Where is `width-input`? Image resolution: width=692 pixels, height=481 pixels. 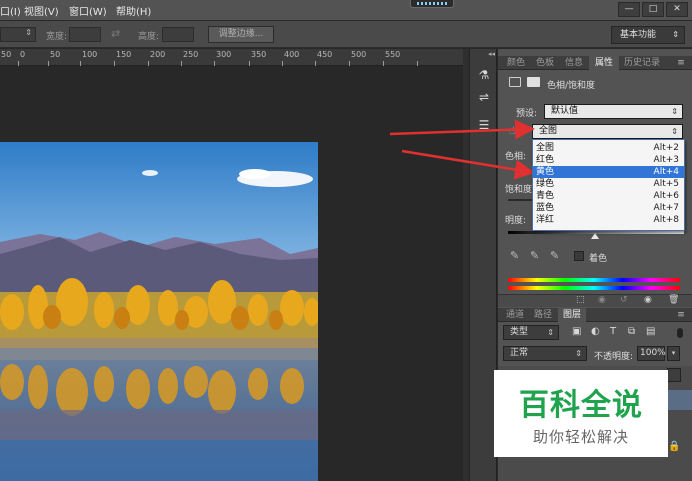 width-input is located at coordinates (85, 34).